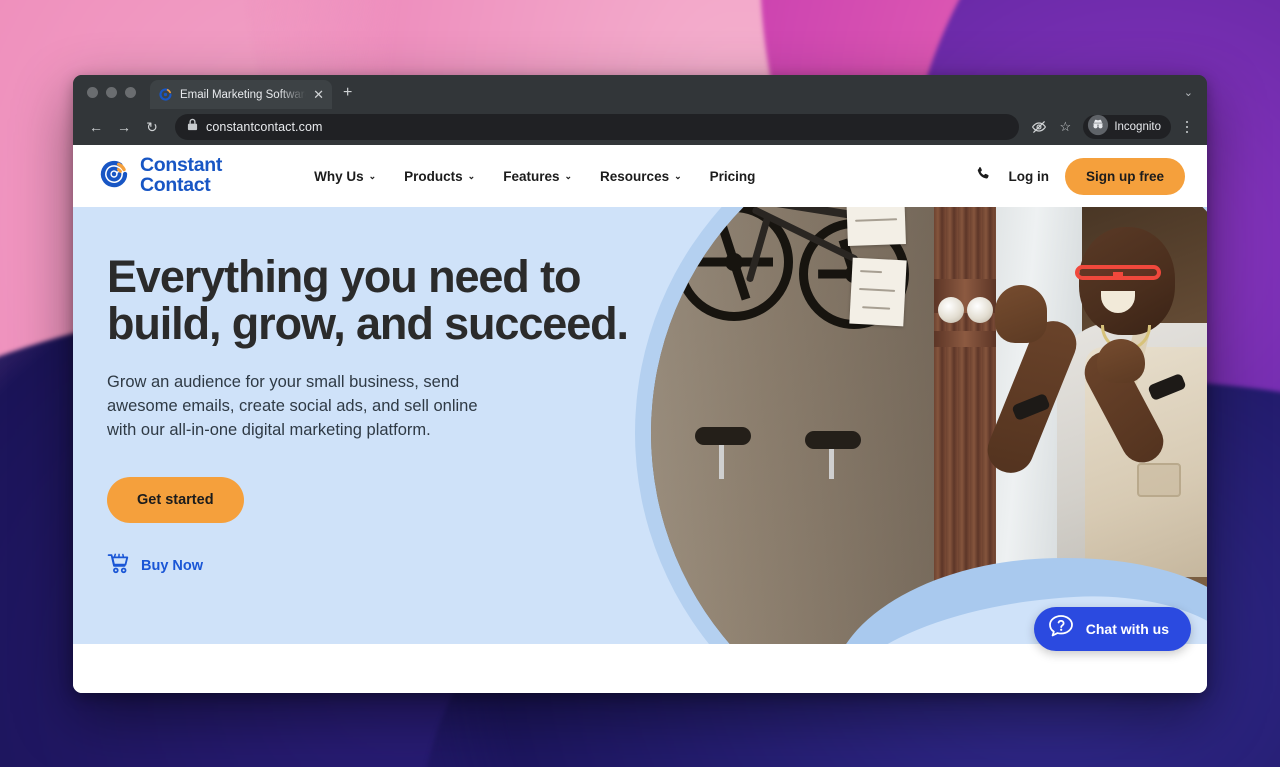  What do you see at coordinates (876, 226) in the screenshot?
I see `shop-sign-top` at bounding box center [876, 226].